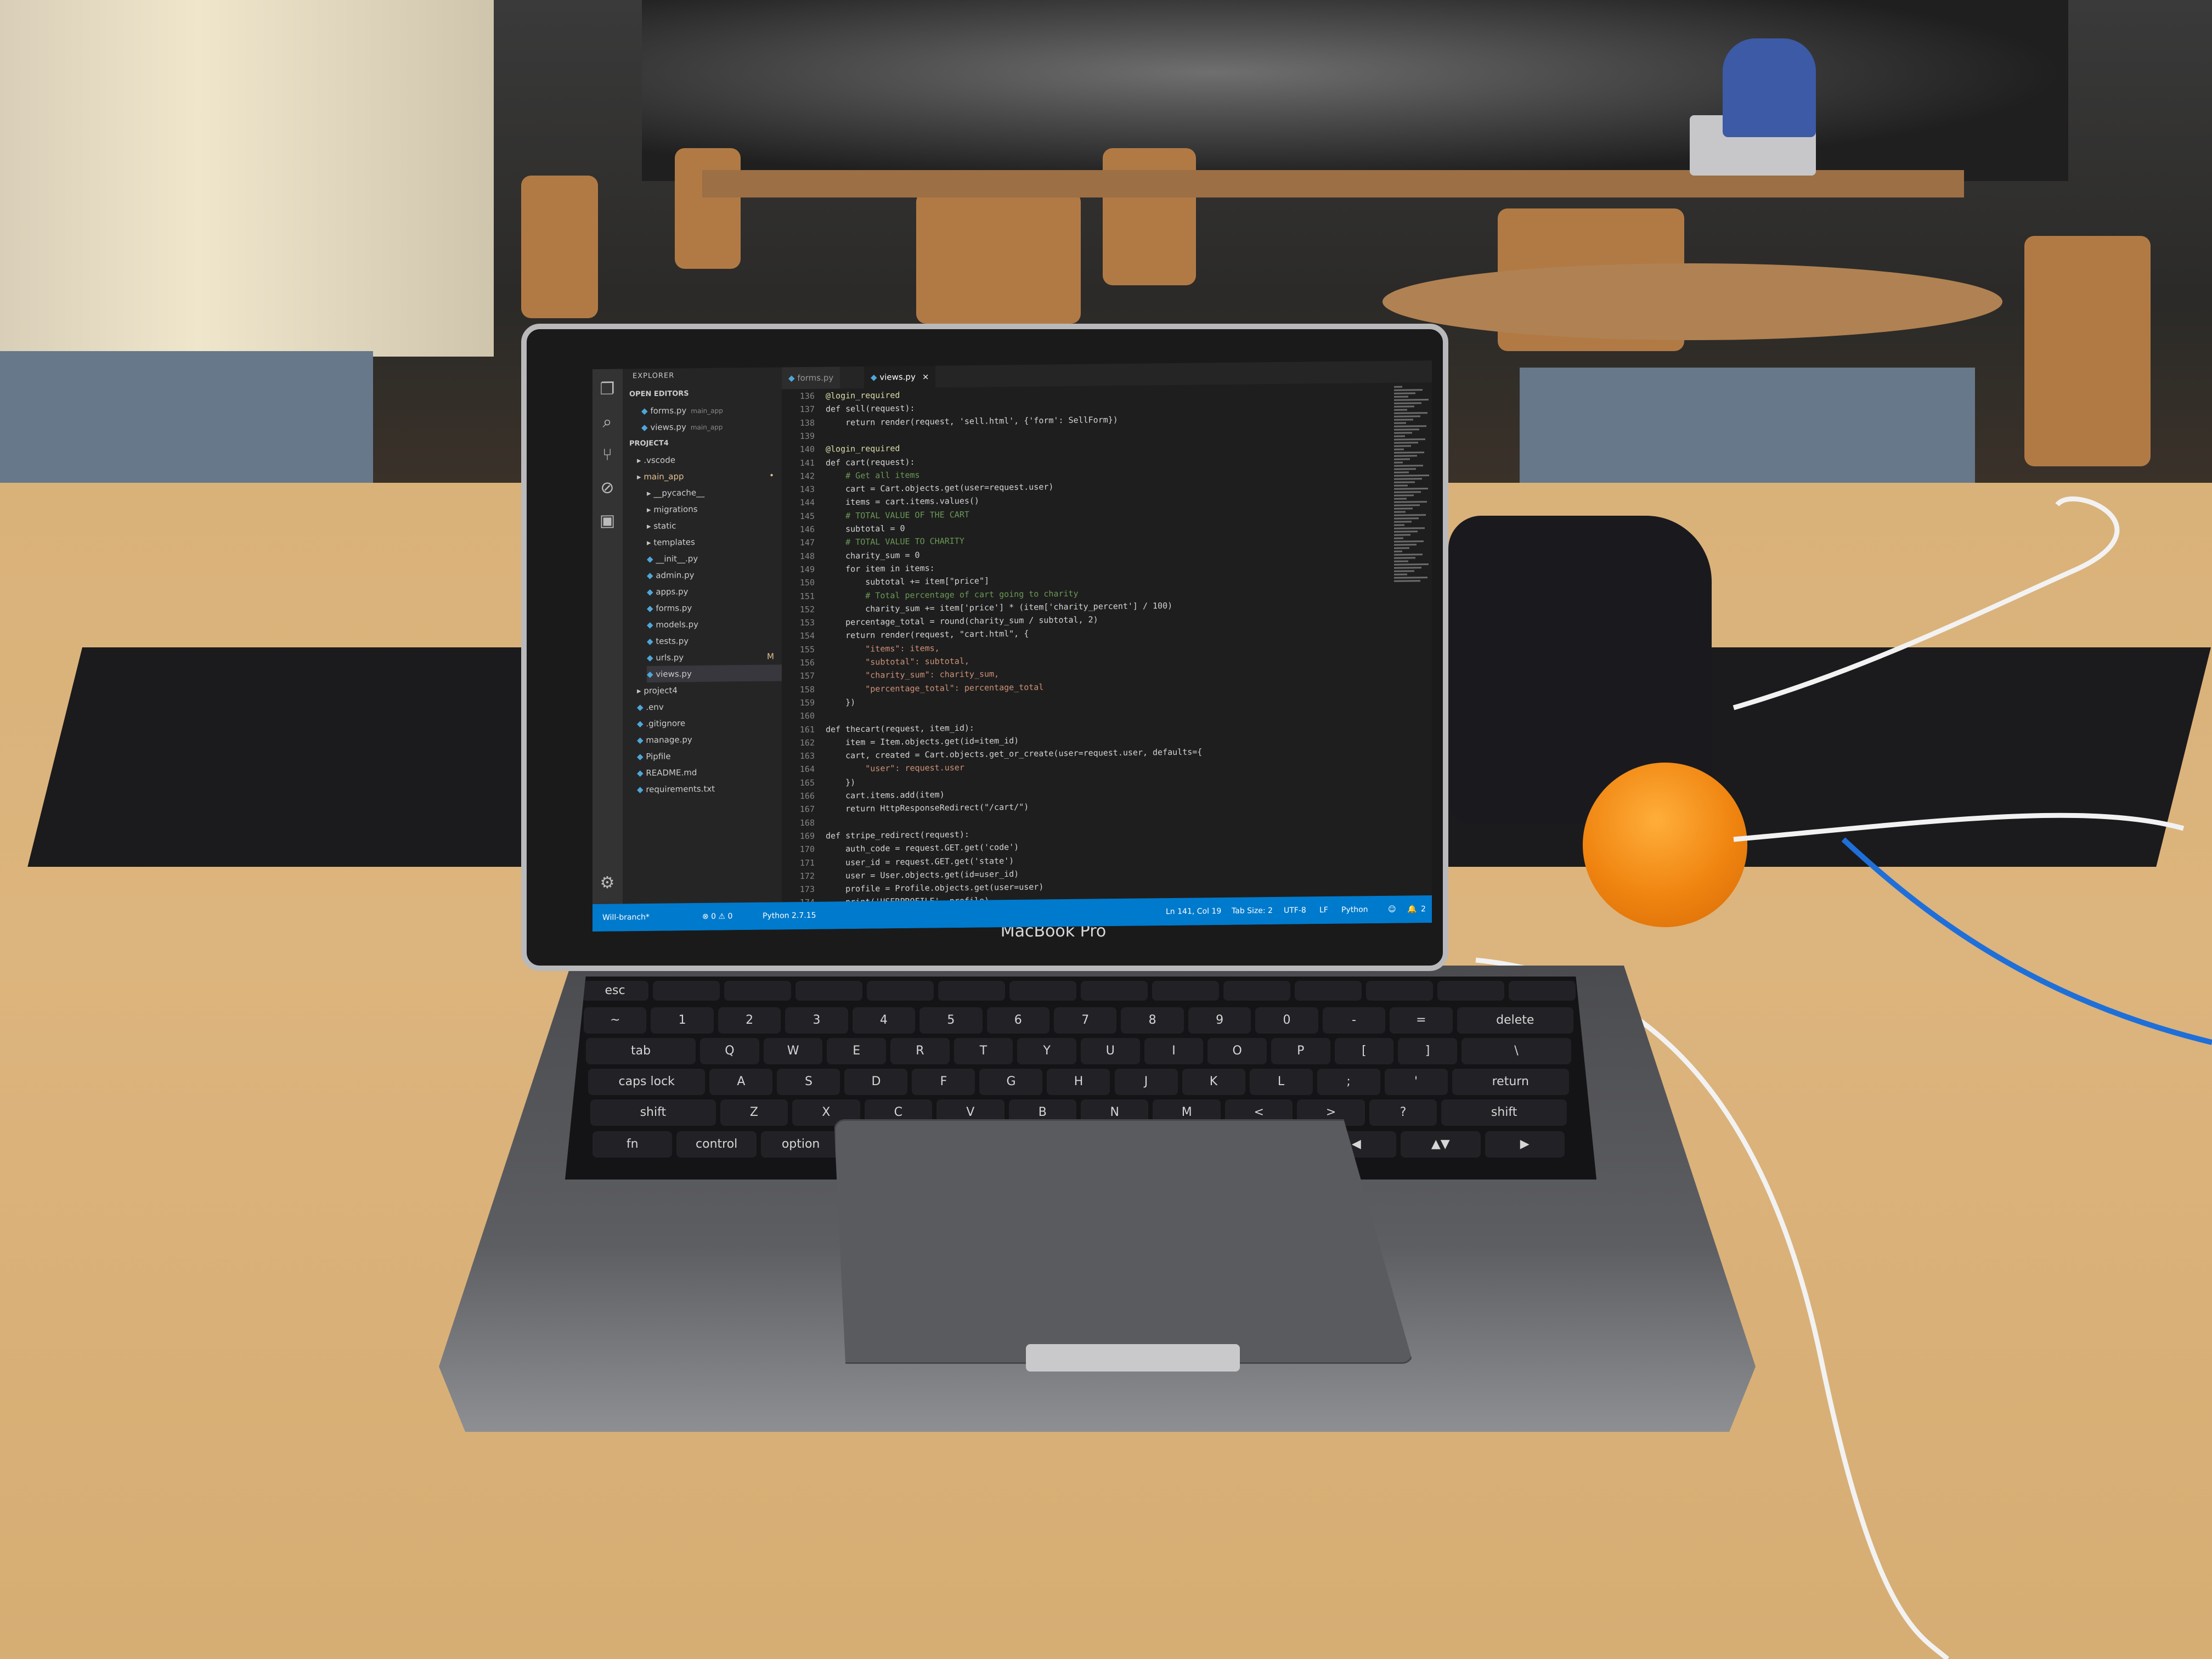 This screenshot has width=2212, height=1659. What do you see at coordinates (900, 376) in the screenshot?
I see `tab-views-py: ◆ views.py ×` at bounding box center [900, 376].